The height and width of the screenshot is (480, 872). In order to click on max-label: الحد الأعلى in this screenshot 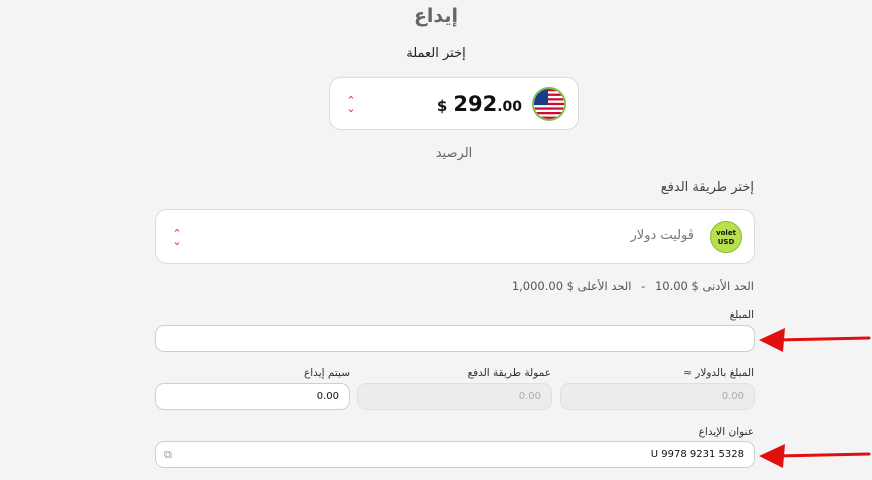, I will do `click(604, 286)`.